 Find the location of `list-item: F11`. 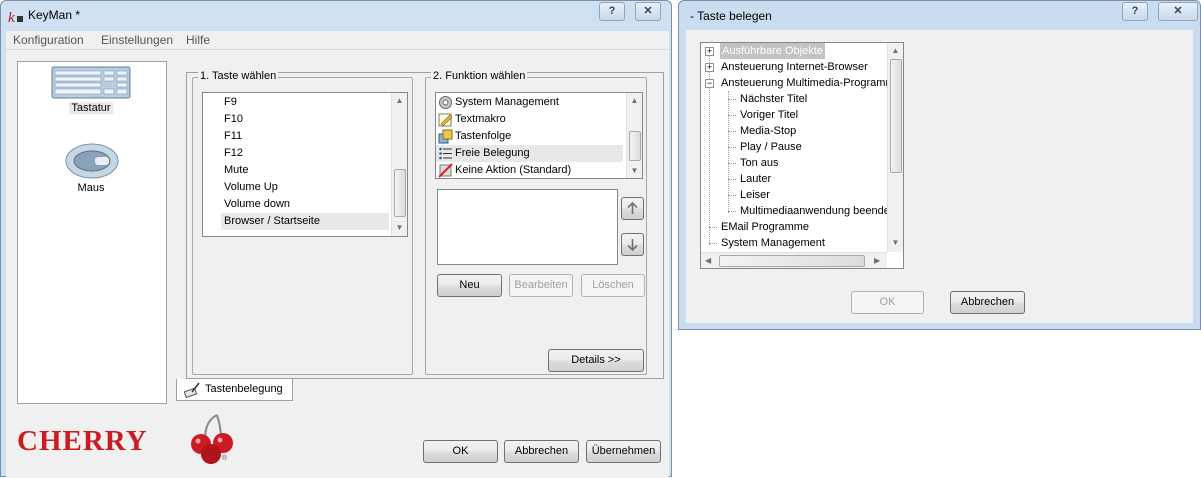

list-item: F11 is located at coordinates (297, 136).